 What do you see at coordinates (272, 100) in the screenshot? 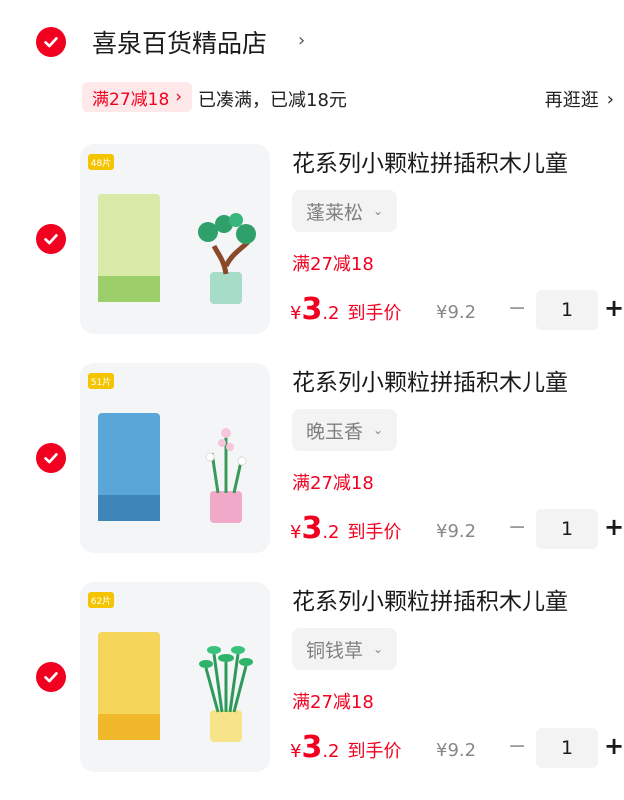
I see `promo-status: 已凑满，已减18元` at bounding box center [272, 100].